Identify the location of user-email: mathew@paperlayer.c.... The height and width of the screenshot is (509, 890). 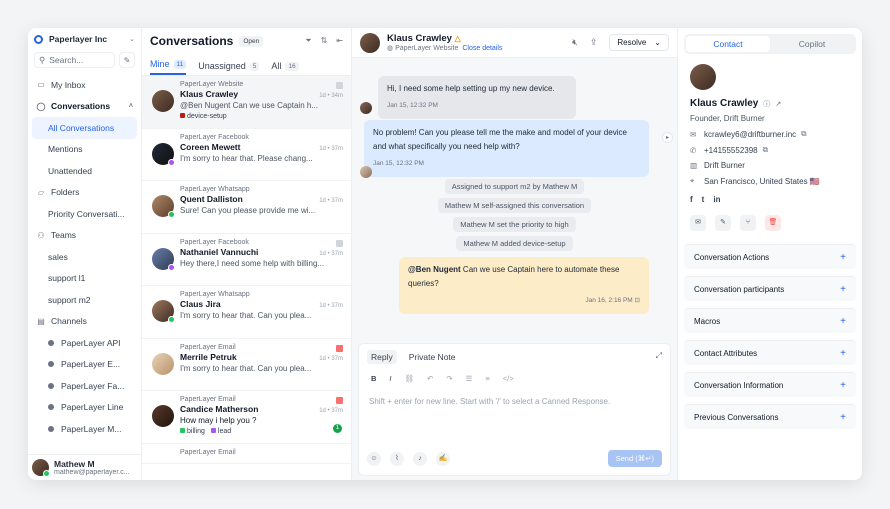
(92, 472).